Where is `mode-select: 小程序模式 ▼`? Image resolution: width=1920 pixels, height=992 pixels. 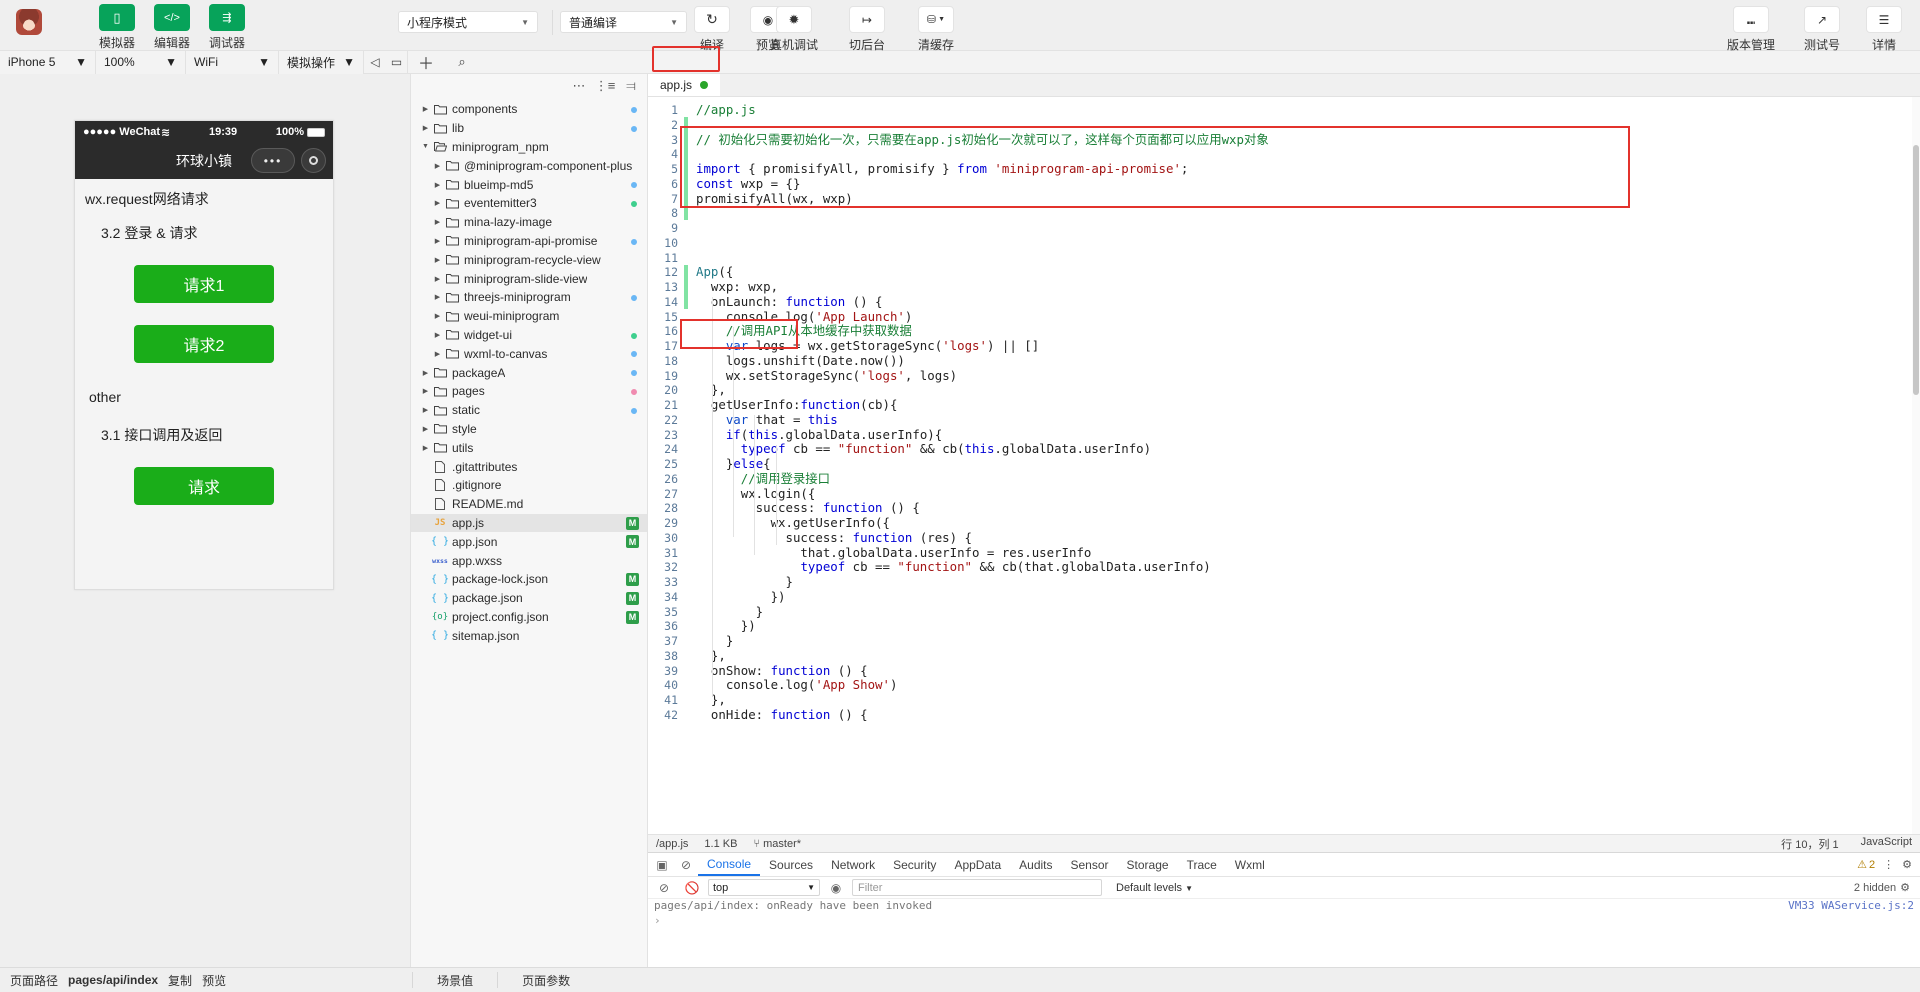
mode-select: 小程序模式 ▼ is located at coordinates (468, 22).